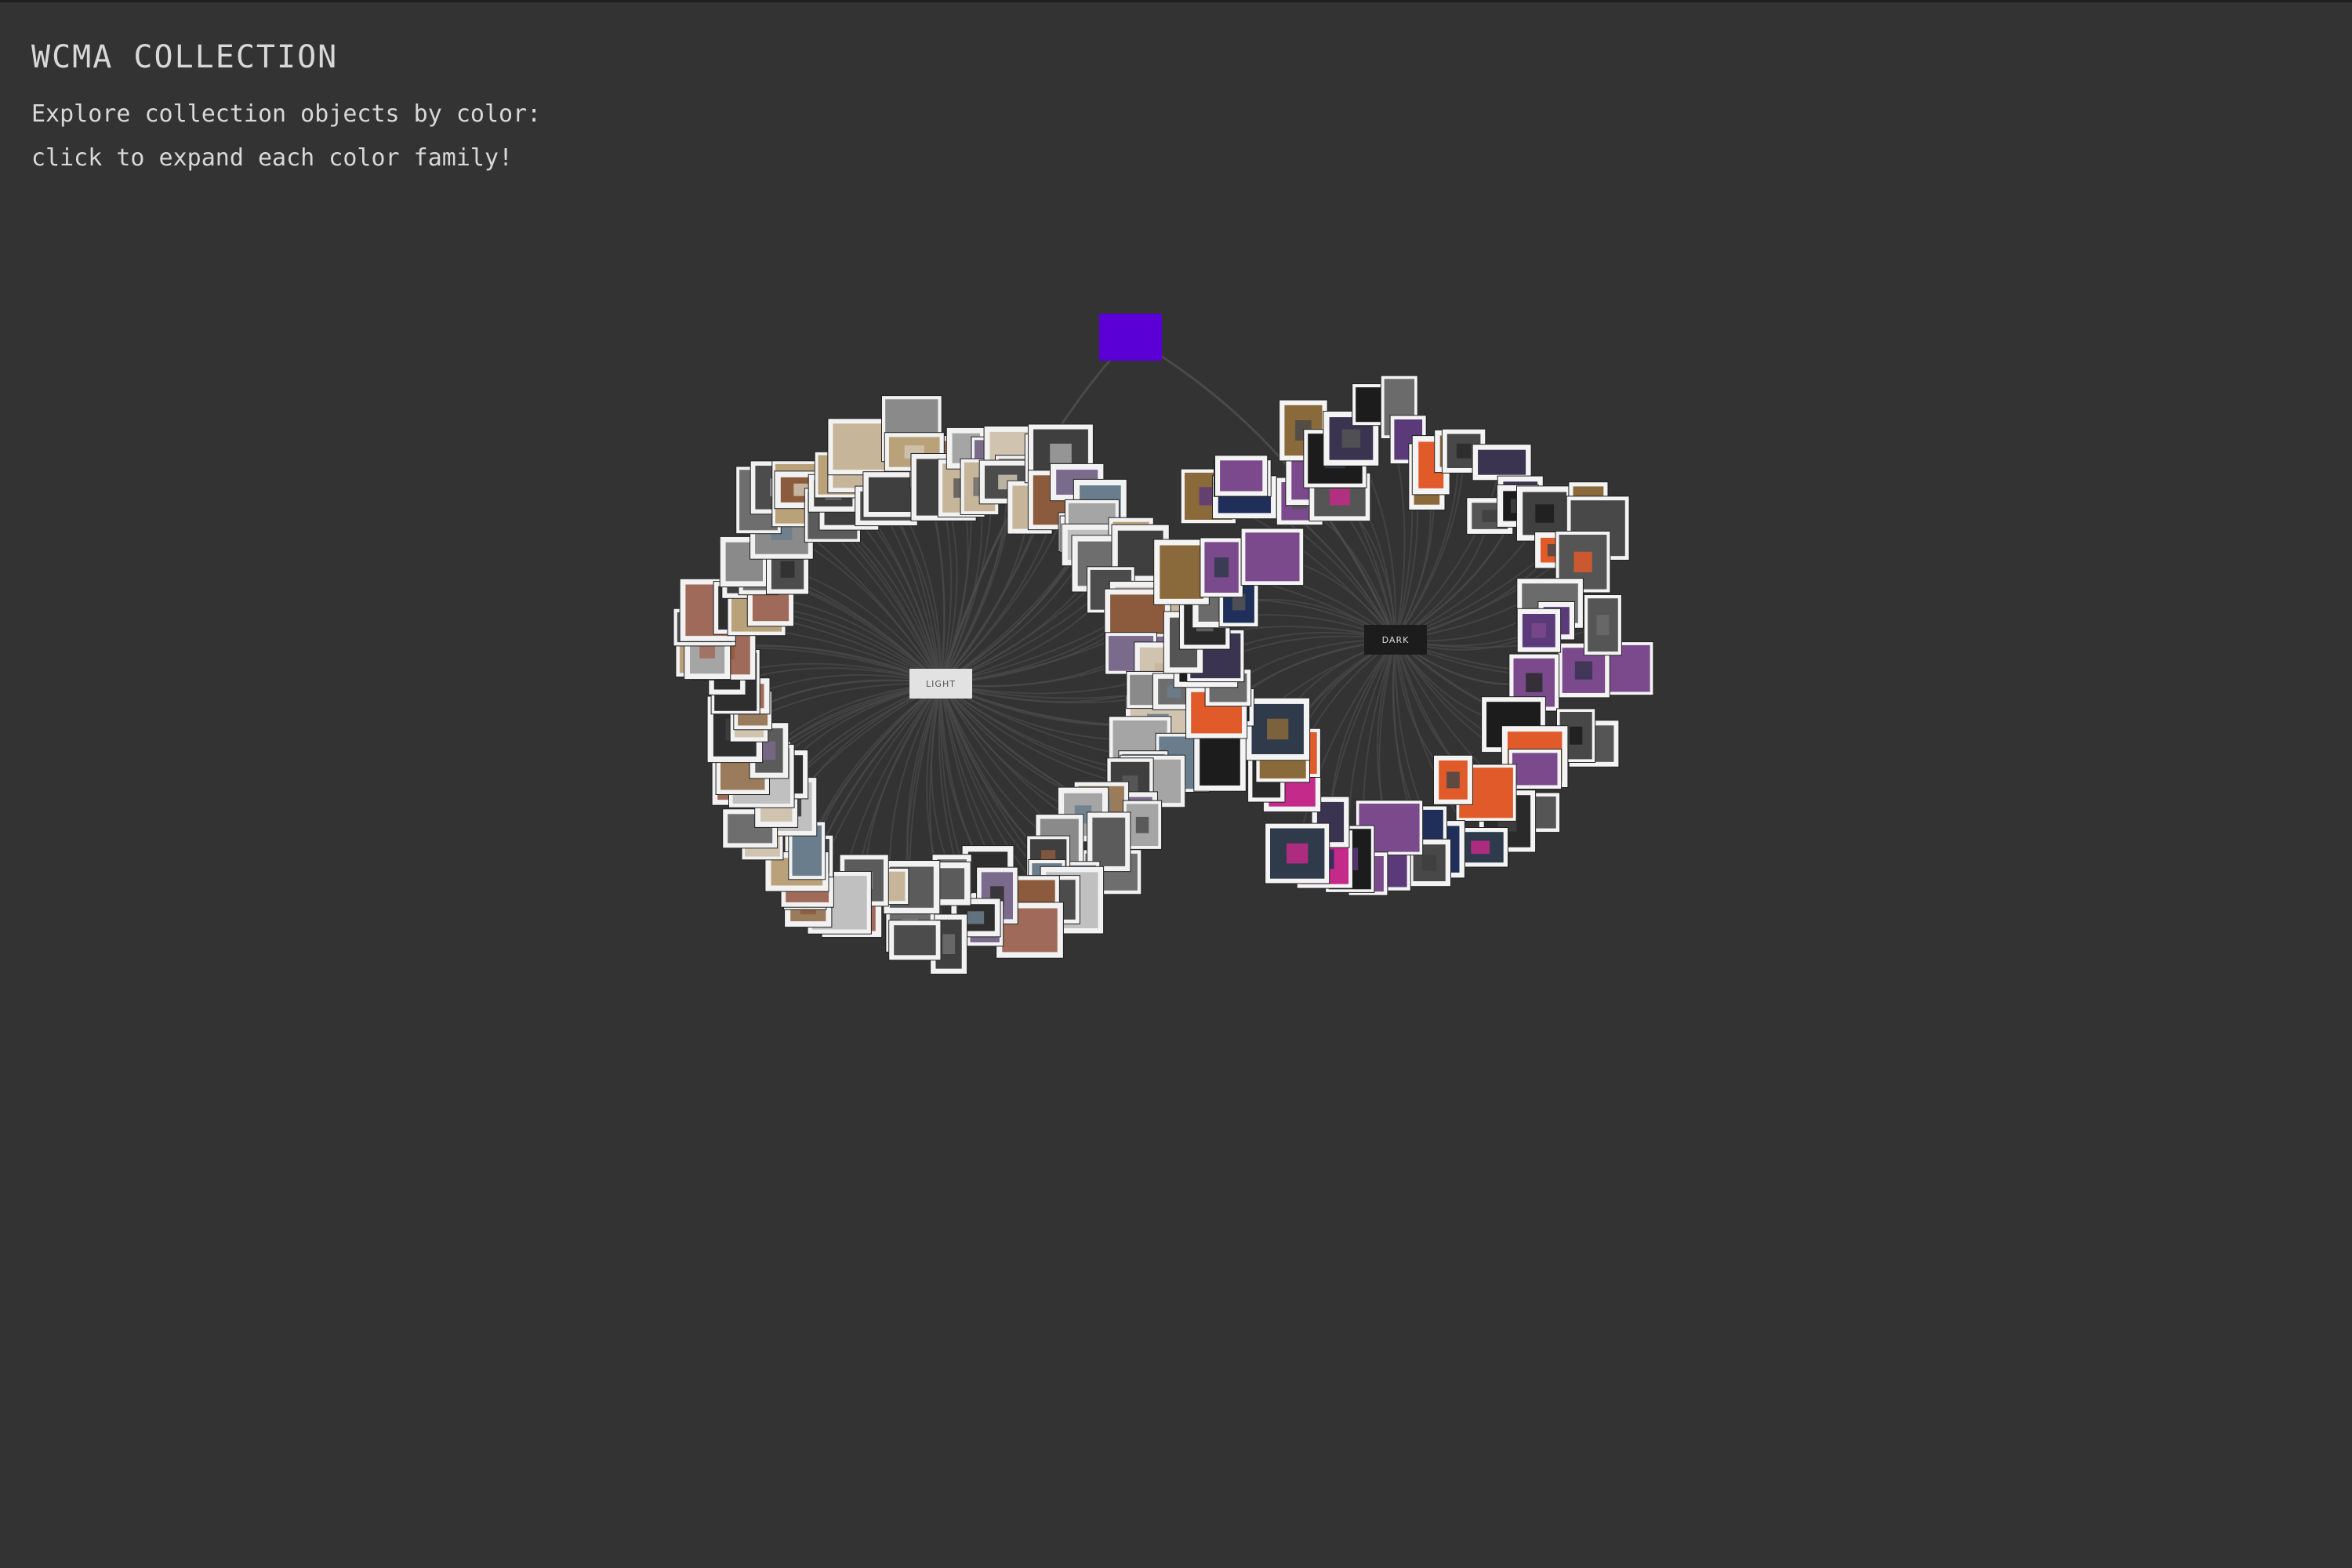 The image size is (2352, 1568). What do you see at coordinates (1130, 337) in the screenshot?
I see `root-color-node` at bounding box center [1130, 337].